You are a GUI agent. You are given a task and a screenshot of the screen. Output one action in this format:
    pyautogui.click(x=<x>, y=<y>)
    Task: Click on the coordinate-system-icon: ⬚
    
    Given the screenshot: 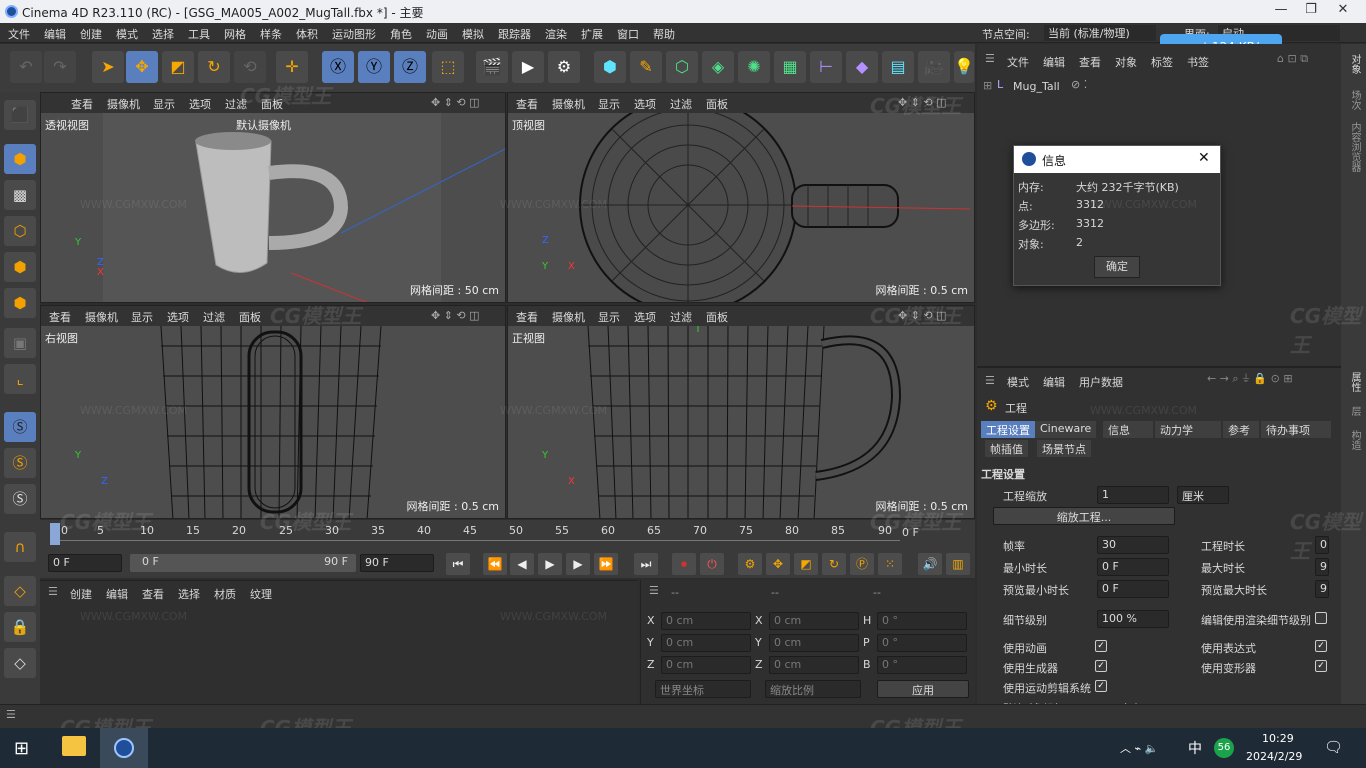 What is the action you would take?
    pyautogui.click(x=448, y=67)
    